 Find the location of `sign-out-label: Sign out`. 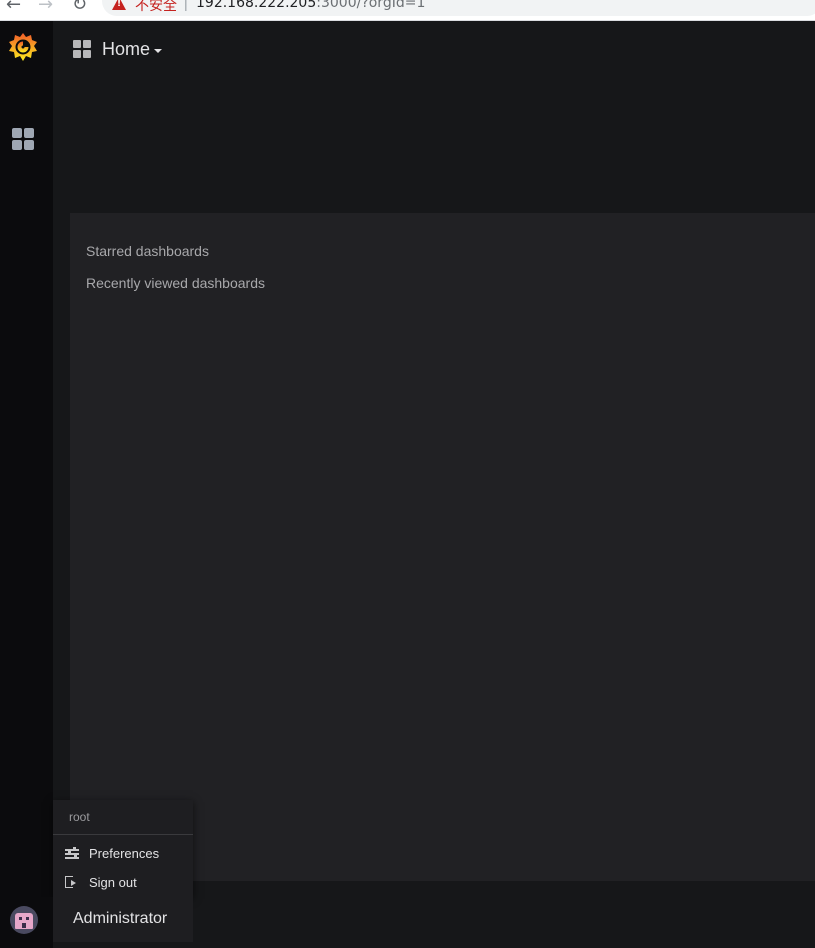

sign-out-label: Sign out is located at coordinates (113, 882).